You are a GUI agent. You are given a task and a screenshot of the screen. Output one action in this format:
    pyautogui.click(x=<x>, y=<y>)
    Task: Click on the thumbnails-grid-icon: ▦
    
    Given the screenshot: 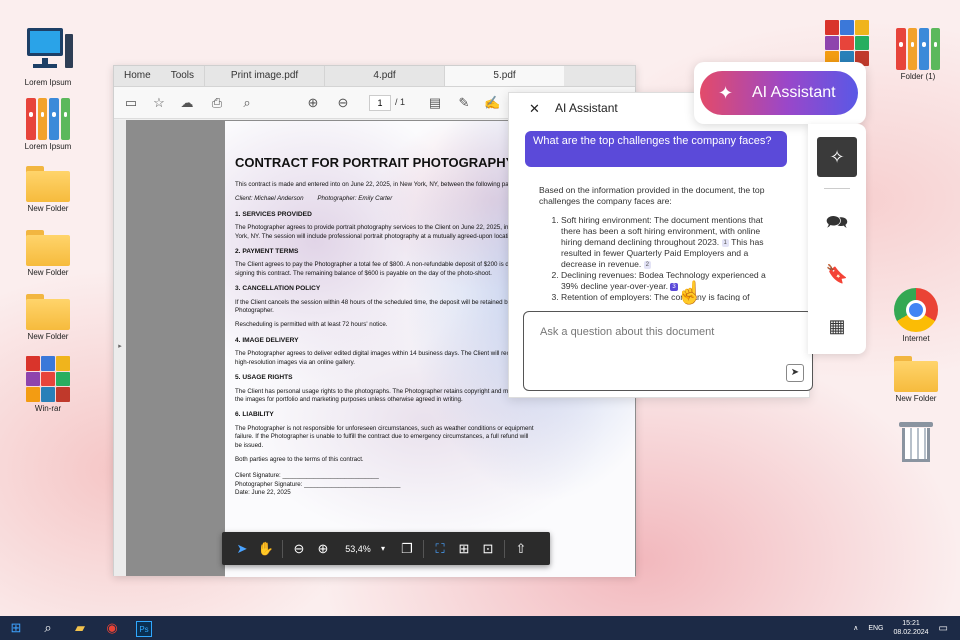 What is the action you would take?
    pyautogui.click(x=837, y=326)
    